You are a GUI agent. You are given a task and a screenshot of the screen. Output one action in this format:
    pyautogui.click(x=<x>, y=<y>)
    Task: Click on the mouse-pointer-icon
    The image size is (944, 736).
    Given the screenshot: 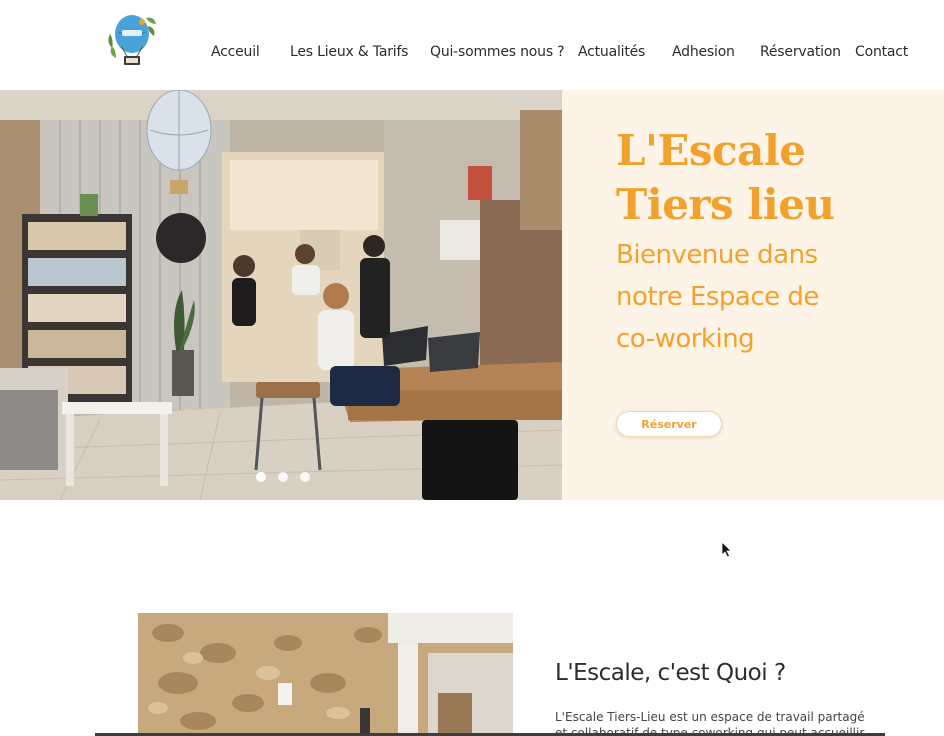 What is the action you would take?
    pyautogui.click(x=726, y=549)
    